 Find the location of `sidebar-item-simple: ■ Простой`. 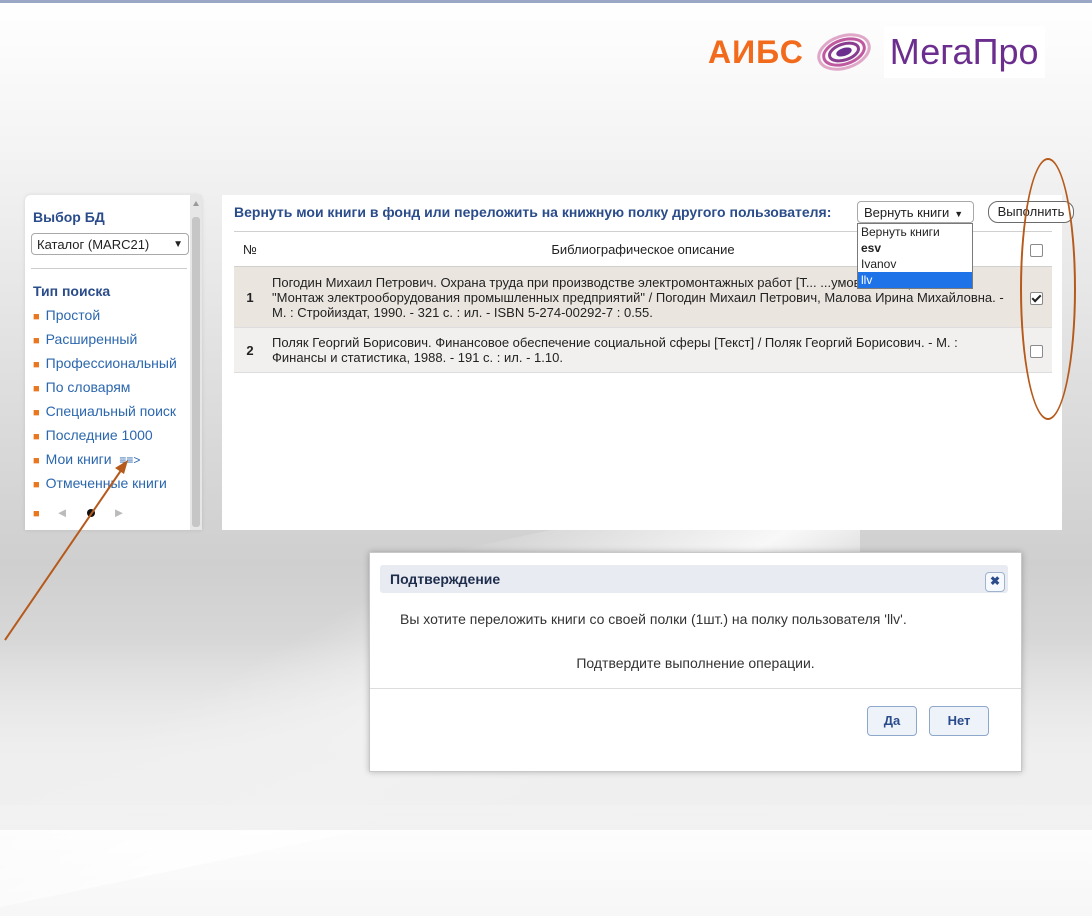

sidebar-item-simple: ■ Простой is located at coordinates (105, 318).